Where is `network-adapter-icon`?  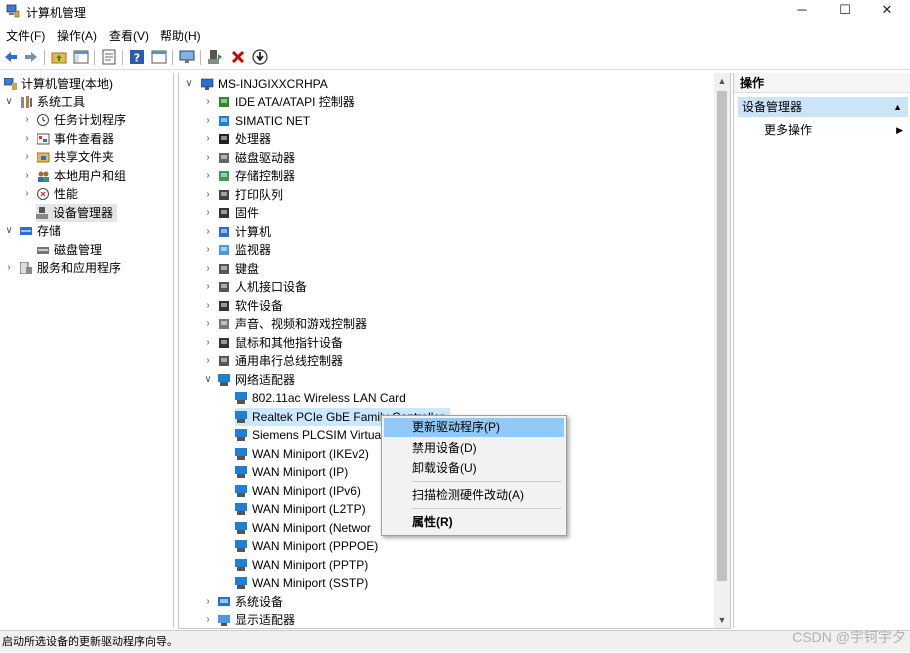 network-adapter-icon is located at coordinates (241, 583).